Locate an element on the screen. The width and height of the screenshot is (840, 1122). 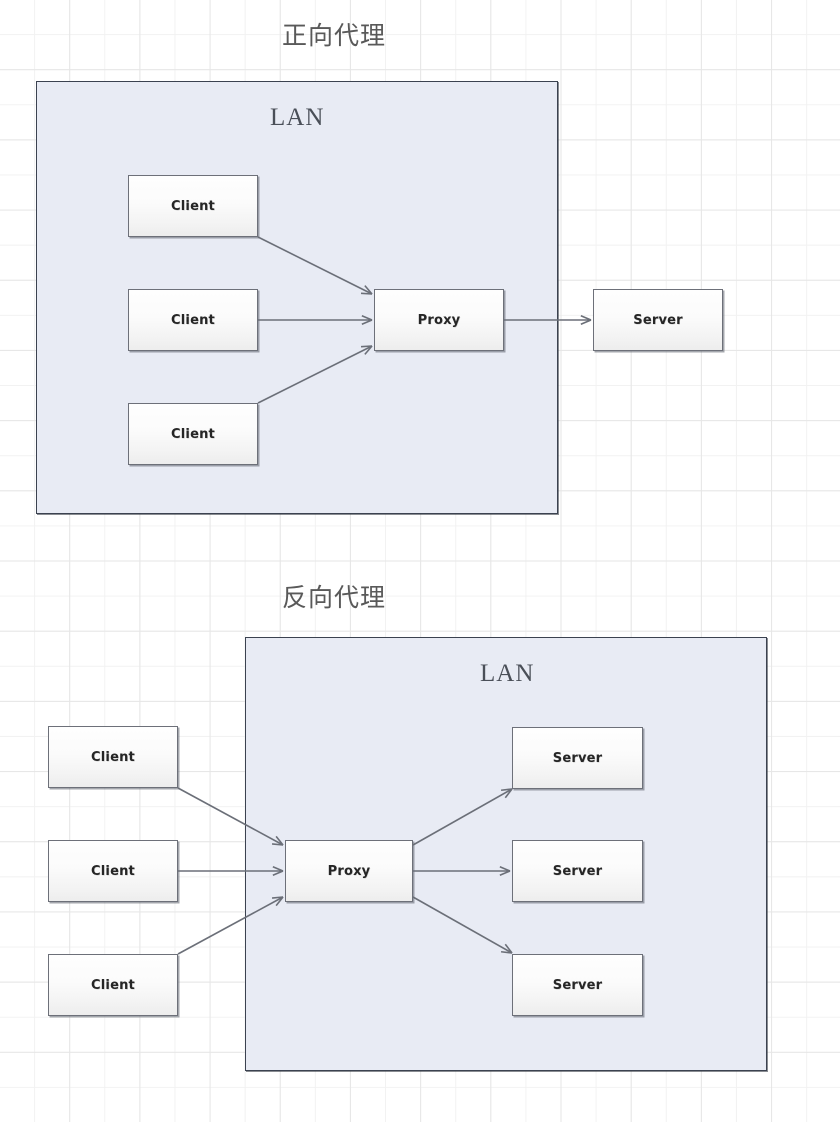
forward-proxy-client-3: Client is located at coordinates (193, 434).